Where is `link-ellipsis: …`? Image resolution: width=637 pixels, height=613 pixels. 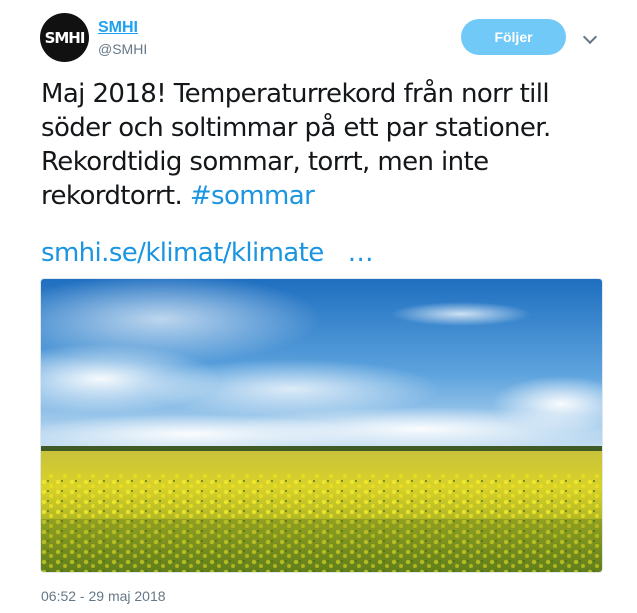 link-ellipsis: … is located at coordinates (361, 253).